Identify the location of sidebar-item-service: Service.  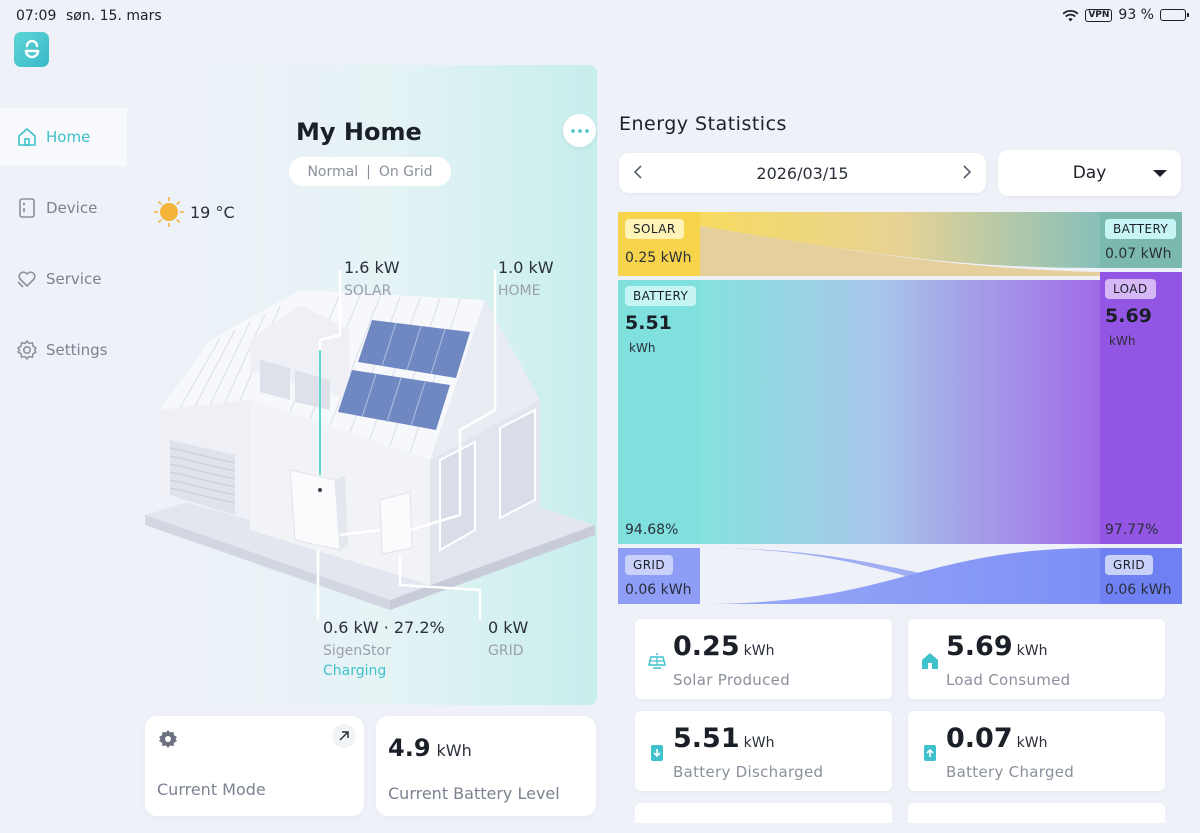
(63, 279).